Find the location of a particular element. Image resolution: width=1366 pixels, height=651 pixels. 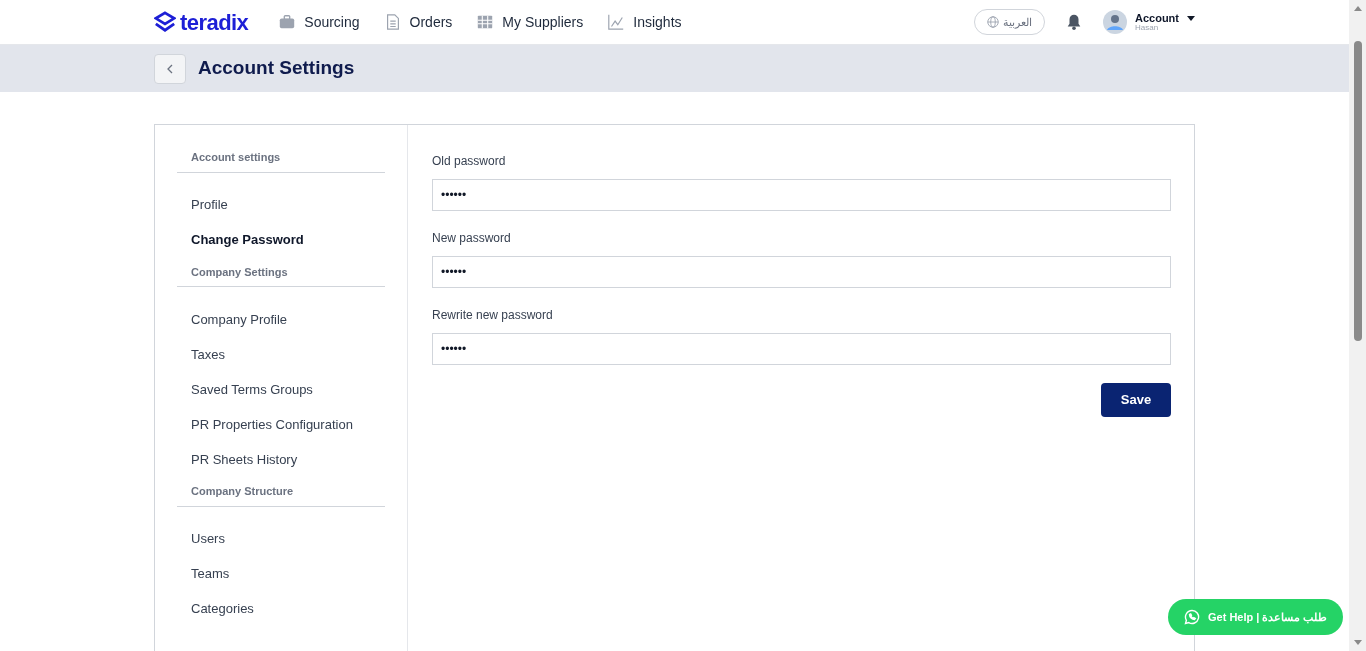

page-title: Account Settings is located at coordinates (276, 68).